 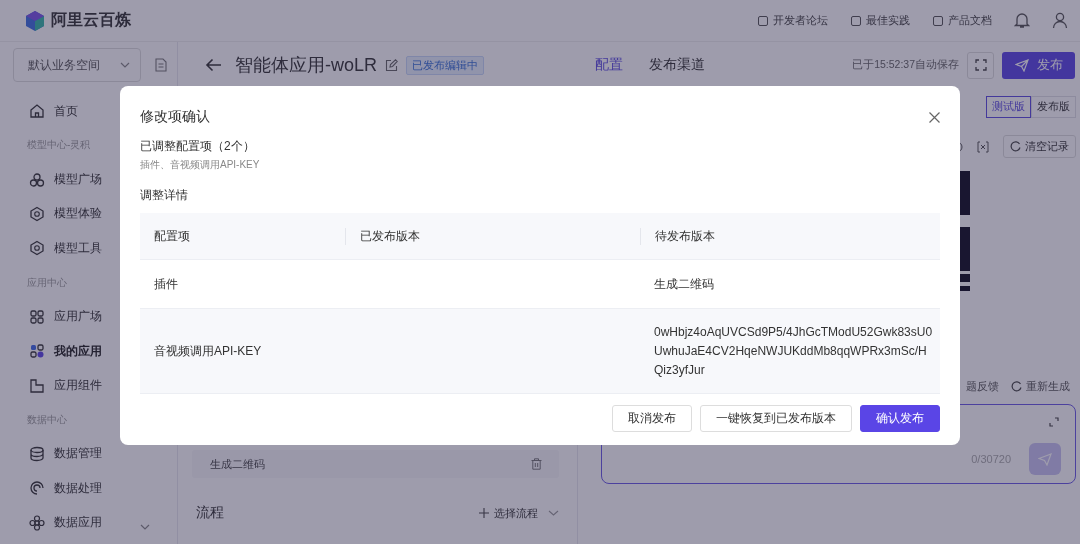 I want to click on table-cell: 插件, so click(x=166, y=283).